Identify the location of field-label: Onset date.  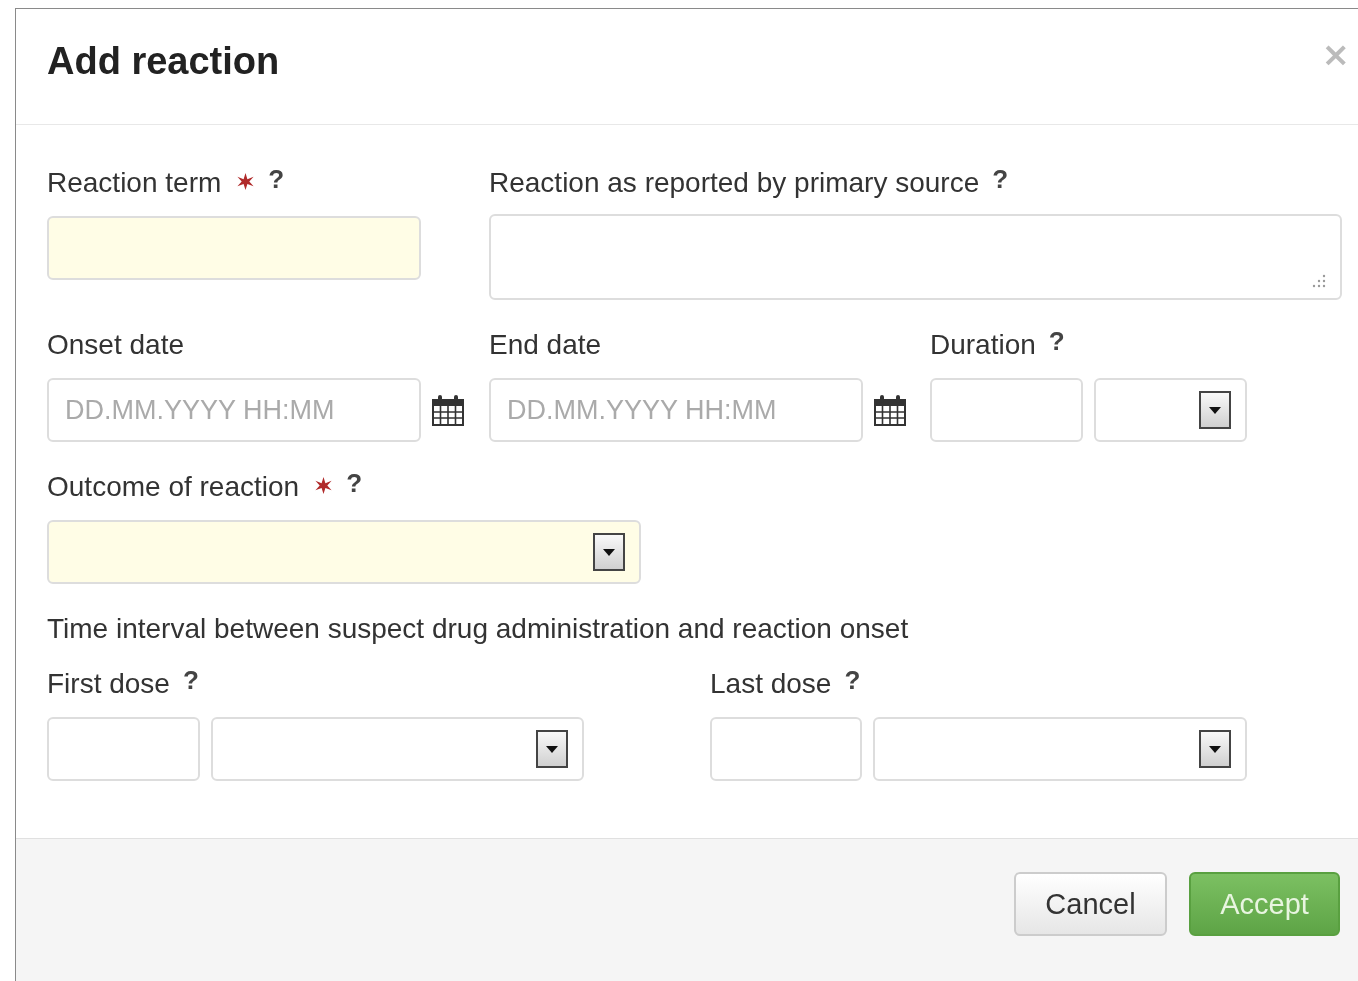
(115, 345).